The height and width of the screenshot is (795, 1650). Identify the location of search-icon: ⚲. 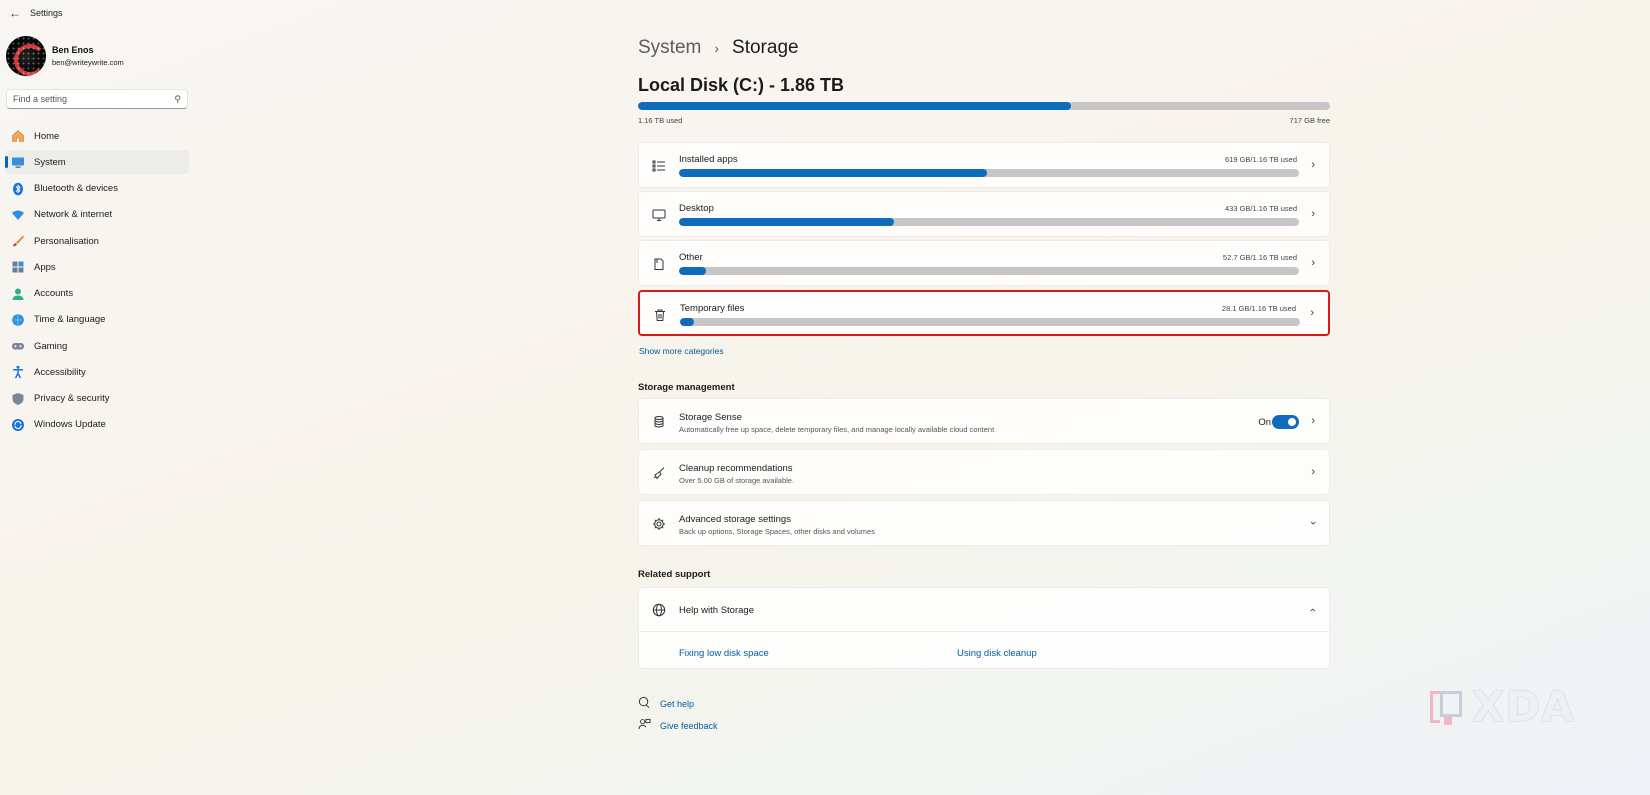
(177, 99).